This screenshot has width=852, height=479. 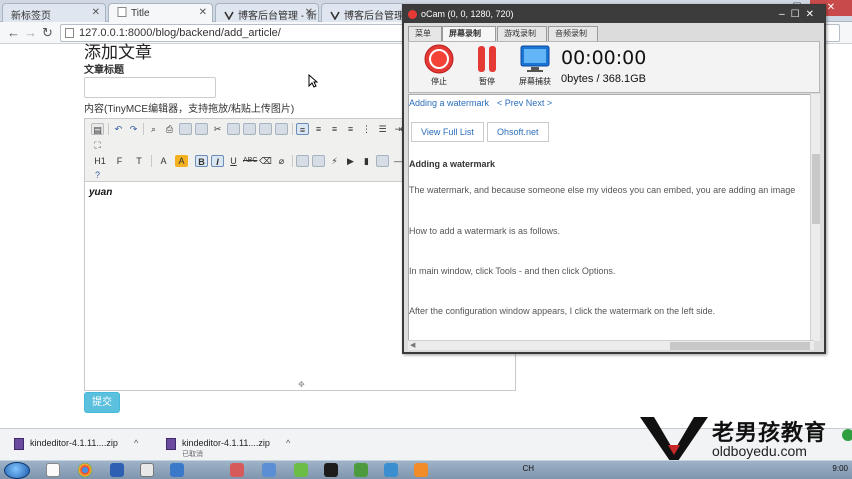 What do you see at coordinates (84, 447) in the screenshot?
I see `download-item: kindeditor-4.1.11....zip ^` at bounding box center [84, 447].